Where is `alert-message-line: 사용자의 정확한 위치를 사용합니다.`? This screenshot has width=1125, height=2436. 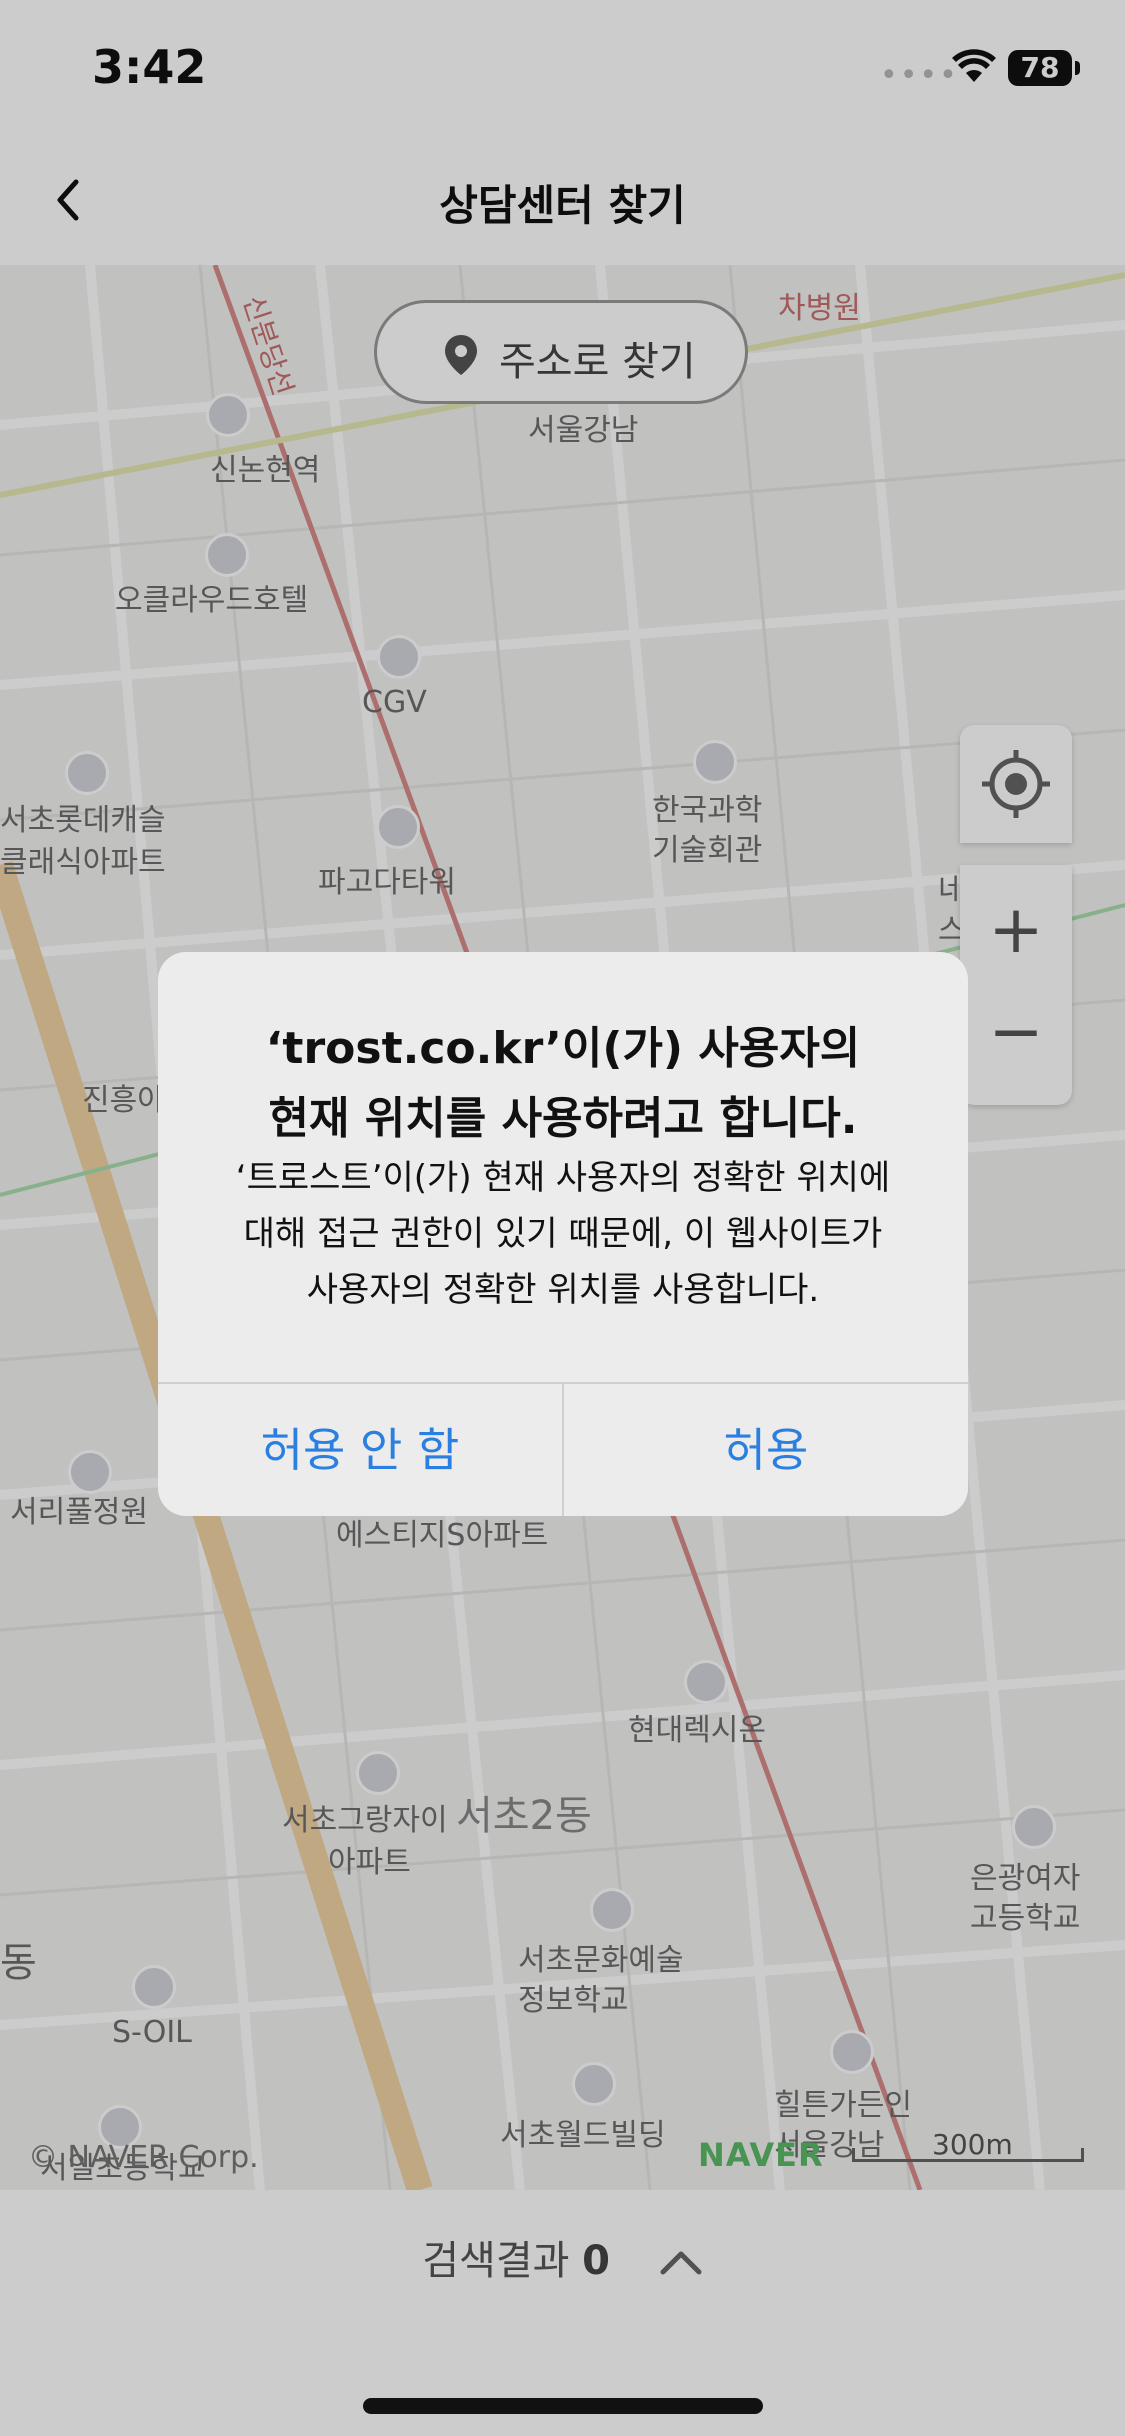 alert-message-line: 사용자의 정확한 위치를 사용합니다. is located at coordinates (563, 1290).